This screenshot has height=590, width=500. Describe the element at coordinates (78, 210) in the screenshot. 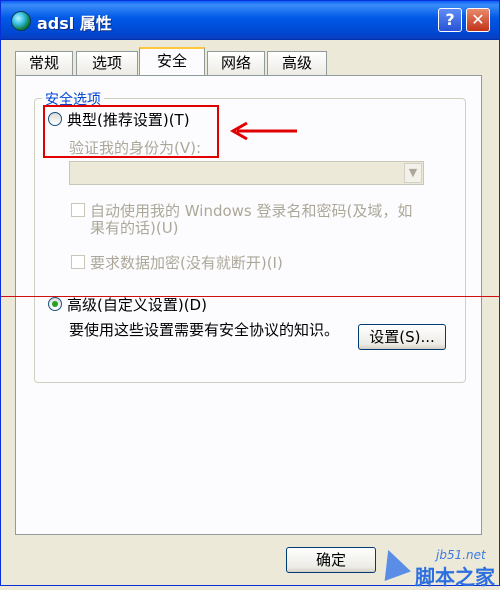

I see `auto-login-checkbox` at that location.